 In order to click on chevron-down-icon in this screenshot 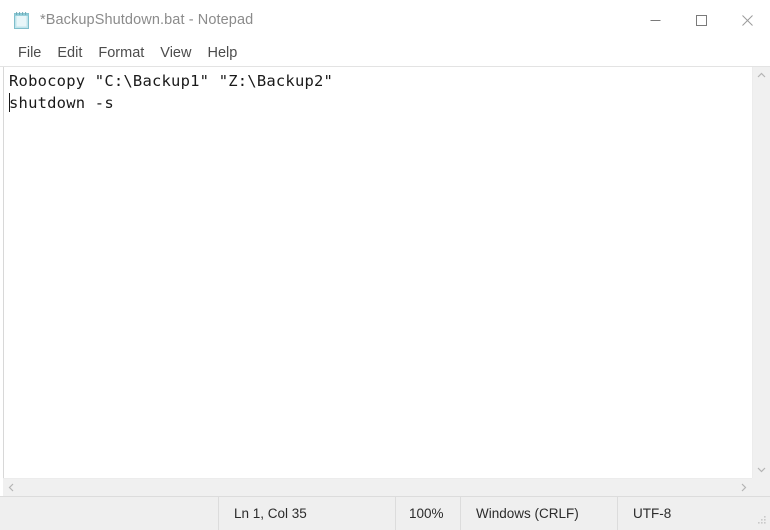, I will do `click(761, 470)`.